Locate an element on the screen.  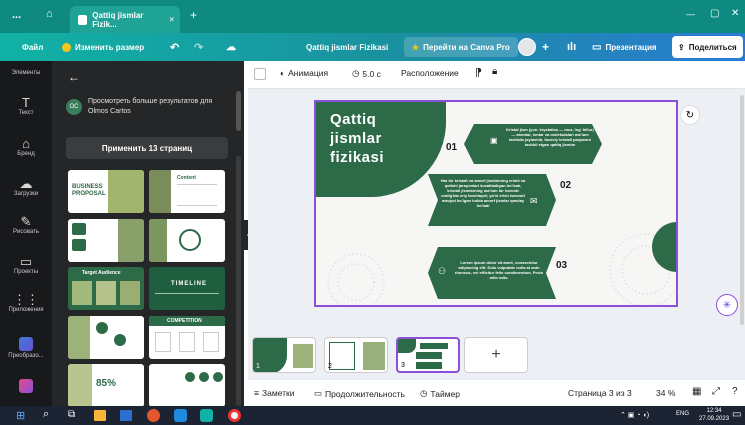
page-thumb-1: 1 is located at coordinates (284, 355).